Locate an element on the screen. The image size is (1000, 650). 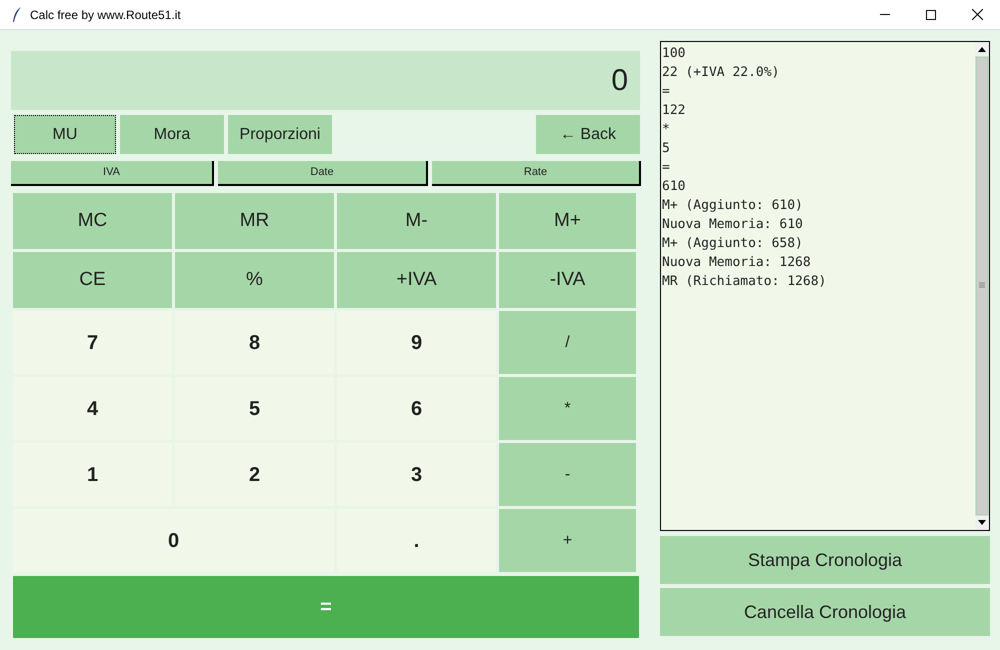
key-button: CE is located at coordinates (92, 280).